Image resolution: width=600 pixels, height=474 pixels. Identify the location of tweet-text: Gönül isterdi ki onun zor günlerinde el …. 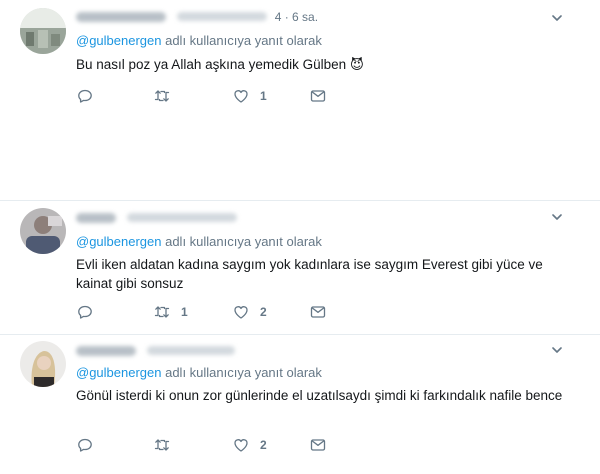
(319, 395).